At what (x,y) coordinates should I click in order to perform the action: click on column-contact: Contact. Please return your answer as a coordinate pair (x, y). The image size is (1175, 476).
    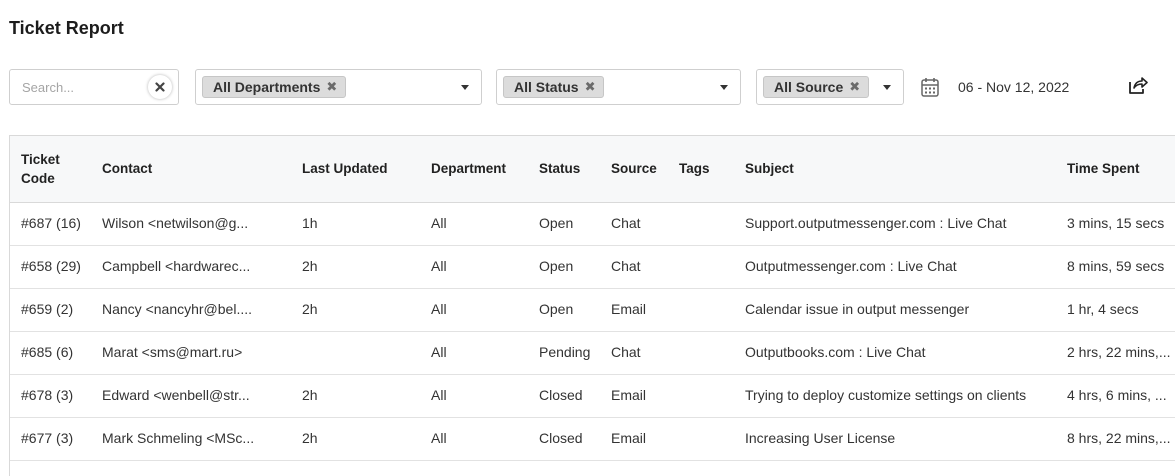
    Looking at the image, I should click on (127, 168).